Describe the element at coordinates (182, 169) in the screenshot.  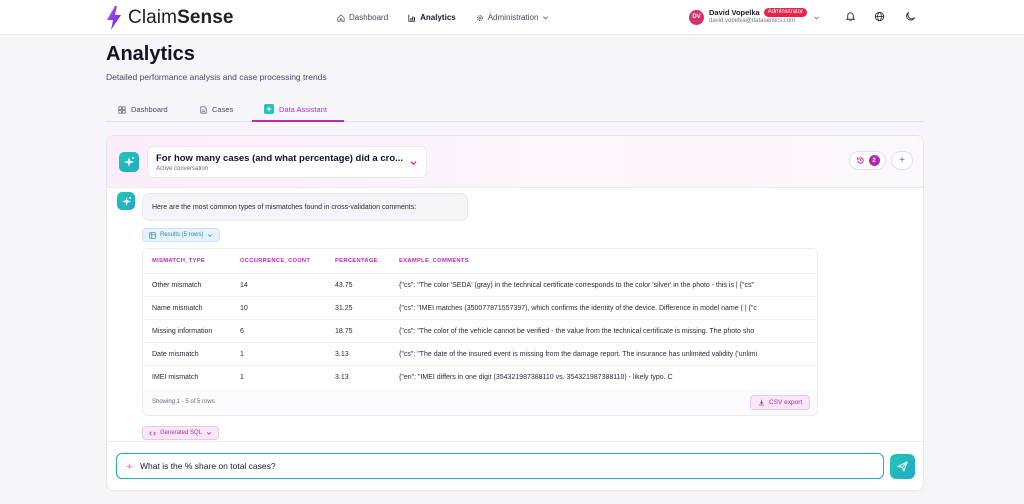
I see `conversation-status: Active conversation` at that location.